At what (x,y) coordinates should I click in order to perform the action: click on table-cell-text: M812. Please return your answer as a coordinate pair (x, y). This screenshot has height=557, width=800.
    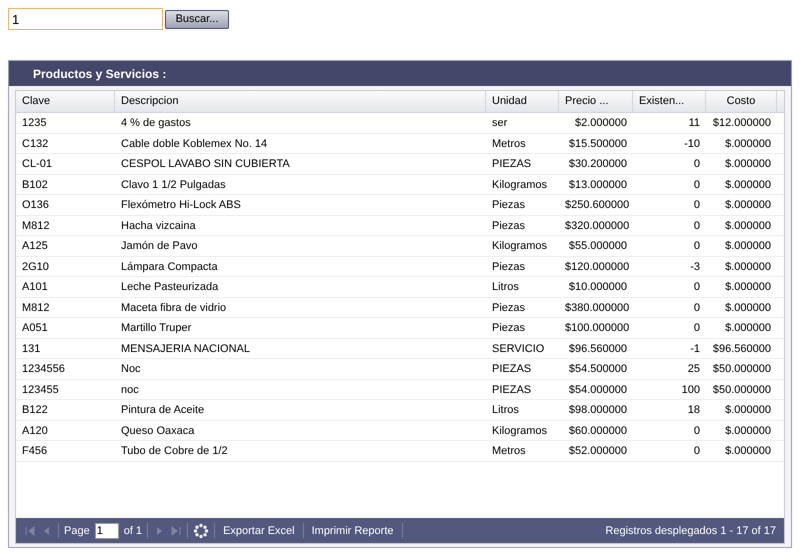
    Looking at the image, I should click on (36, 308).